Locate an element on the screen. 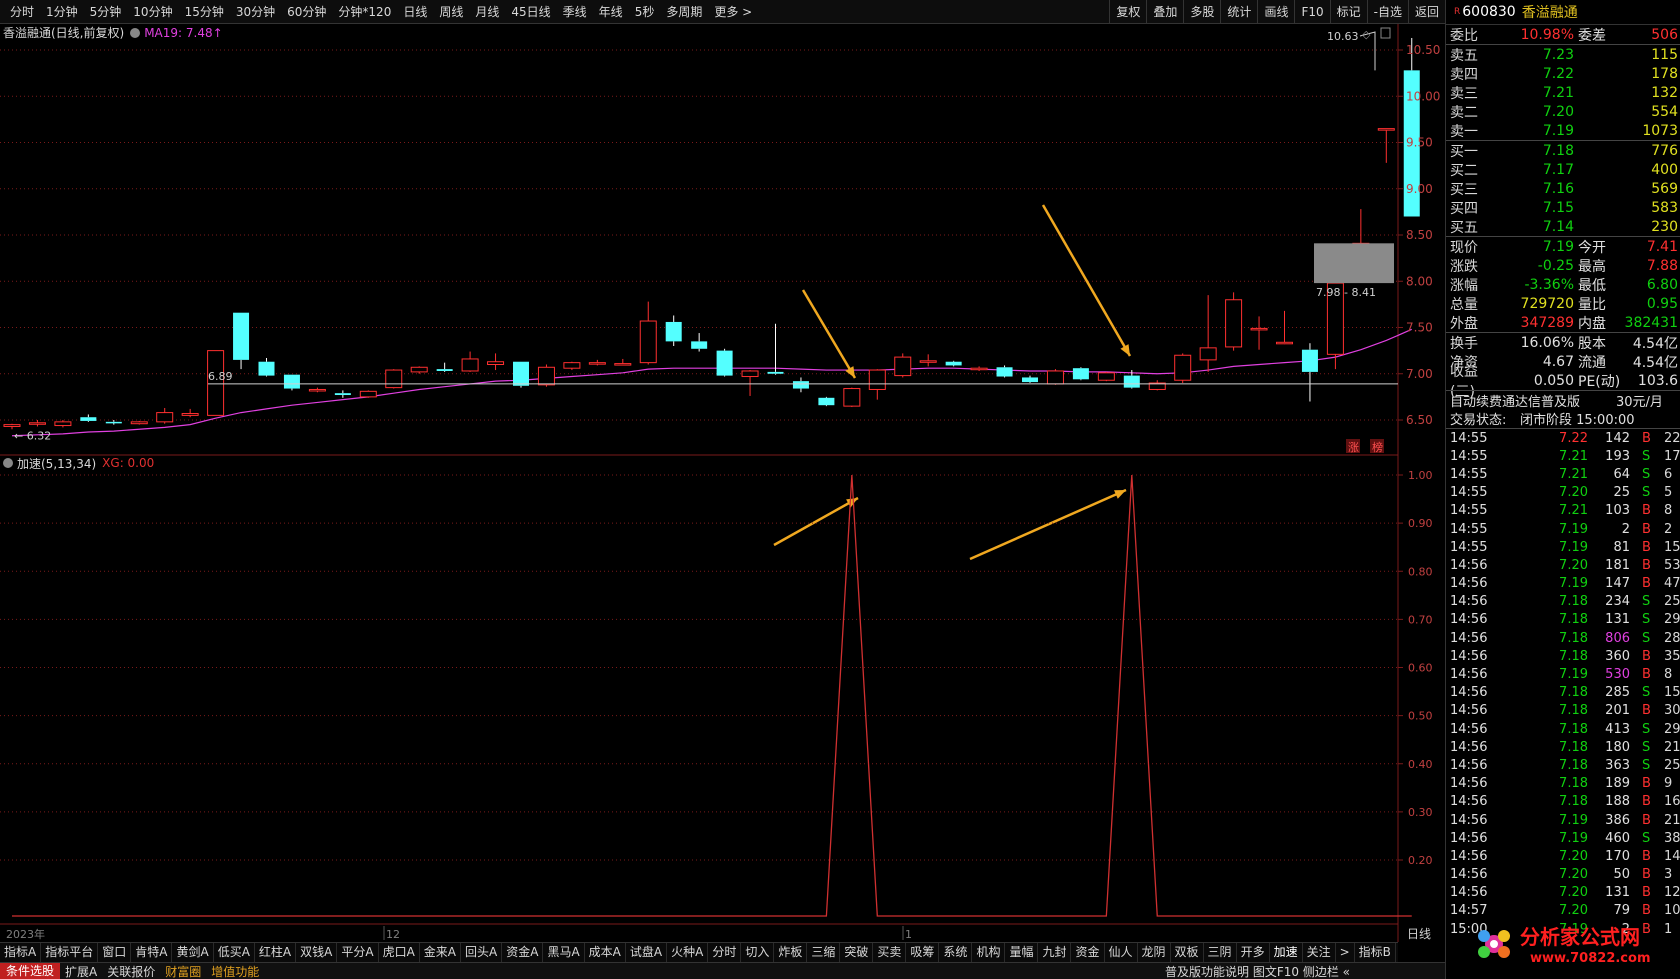 The image size is (1680, 979). indicator-tab-37: 指标B is located at coordinates (1375, 952).